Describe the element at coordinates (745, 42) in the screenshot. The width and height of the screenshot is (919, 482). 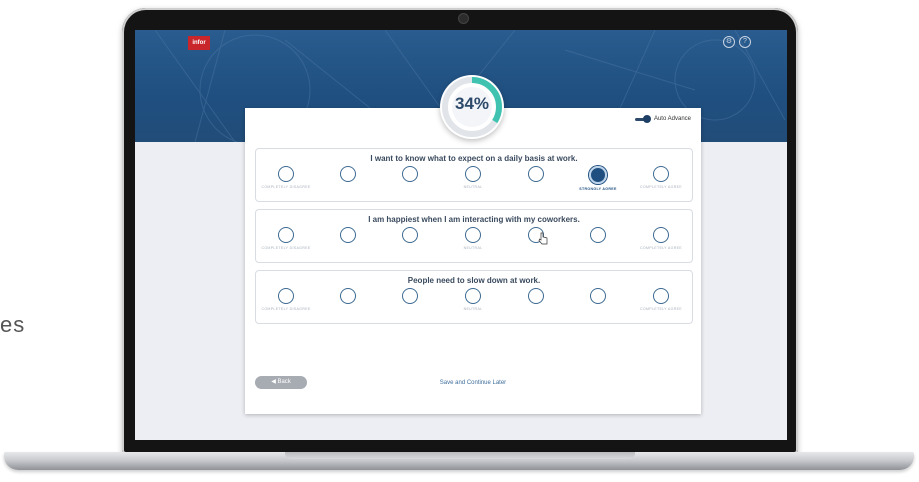
I see `help-icon: ?` at that location.